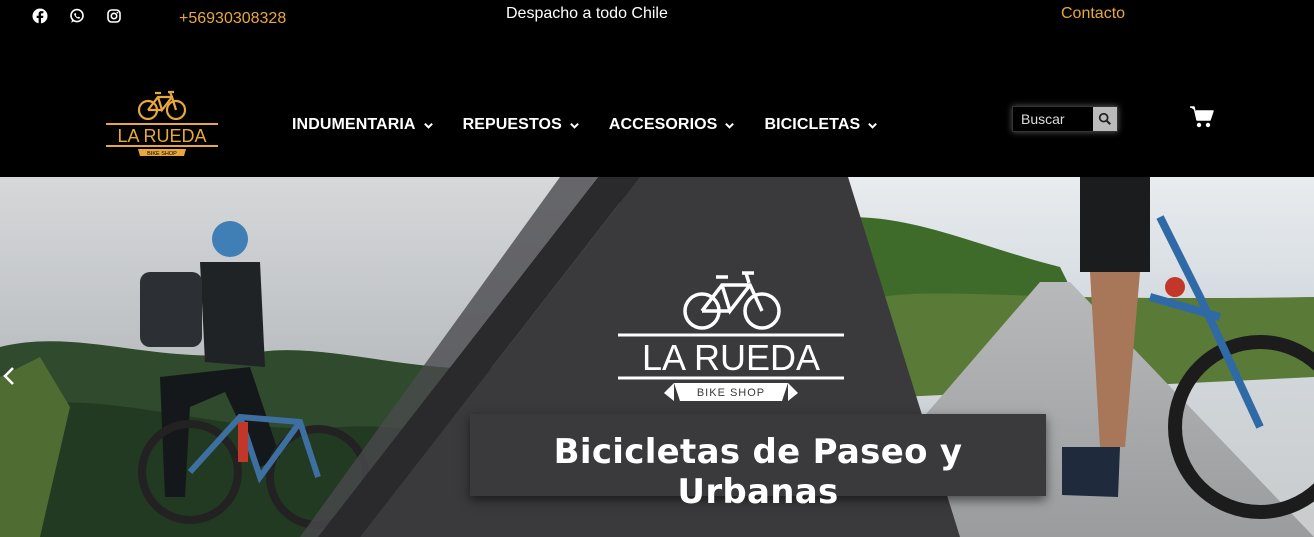 Image resolution: width=1314 pixels, height=537 pixels. What do you see at coordinates (587, 13) in the screenshot?
I see `shipping-notice: Despacho a todo Chile` at bounding box center [587, 13].